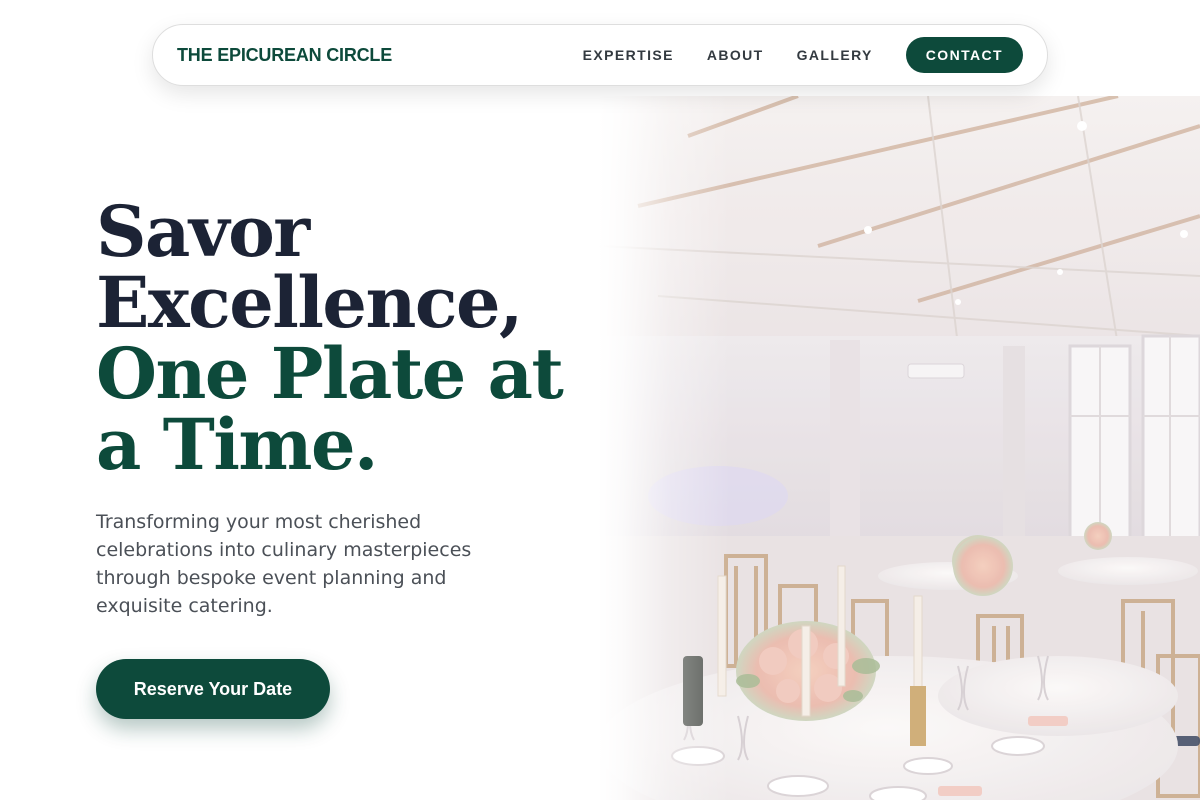  Describe the element at coordinates (309, 302) in the screenshot. I see `headline-line-2: Excellence,` at that location.